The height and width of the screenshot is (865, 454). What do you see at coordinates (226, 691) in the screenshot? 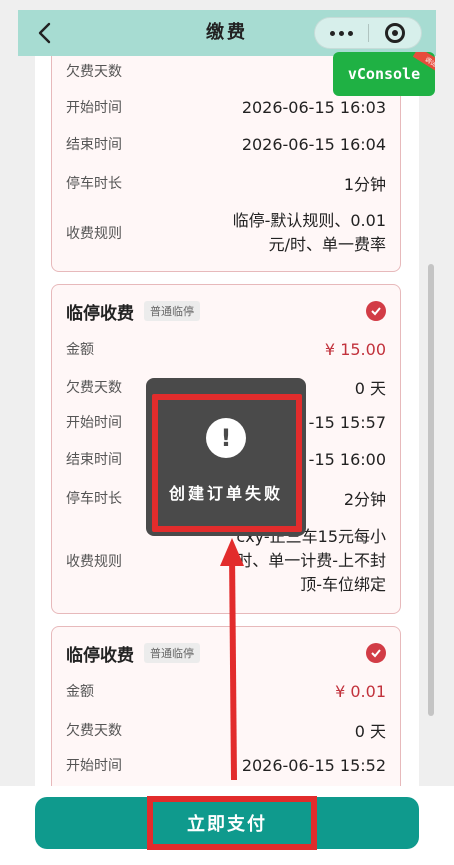
I see `fee-row: 金额 ¥ 0.01` at bounding box center [226, 691].